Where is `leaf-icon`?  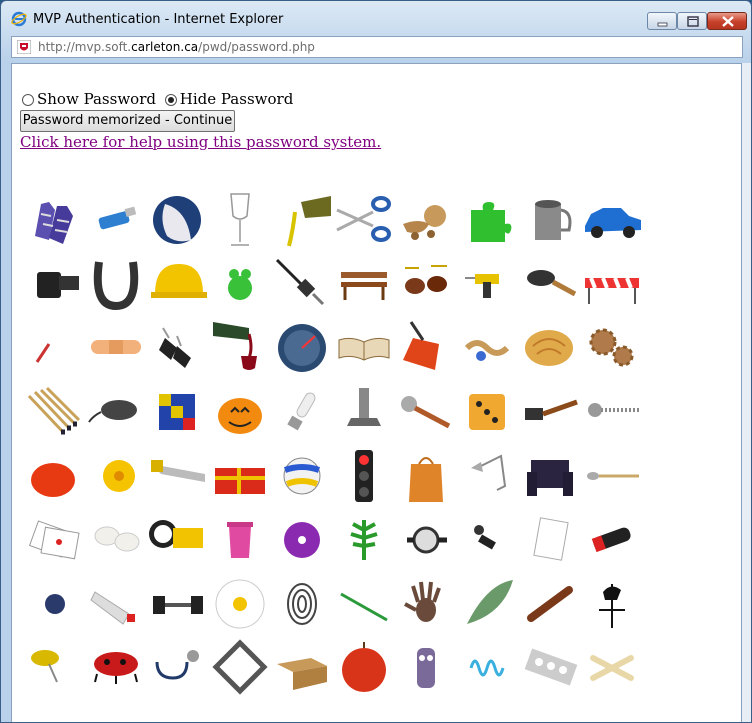
leaf-icon is located at coordinates (364, 540).